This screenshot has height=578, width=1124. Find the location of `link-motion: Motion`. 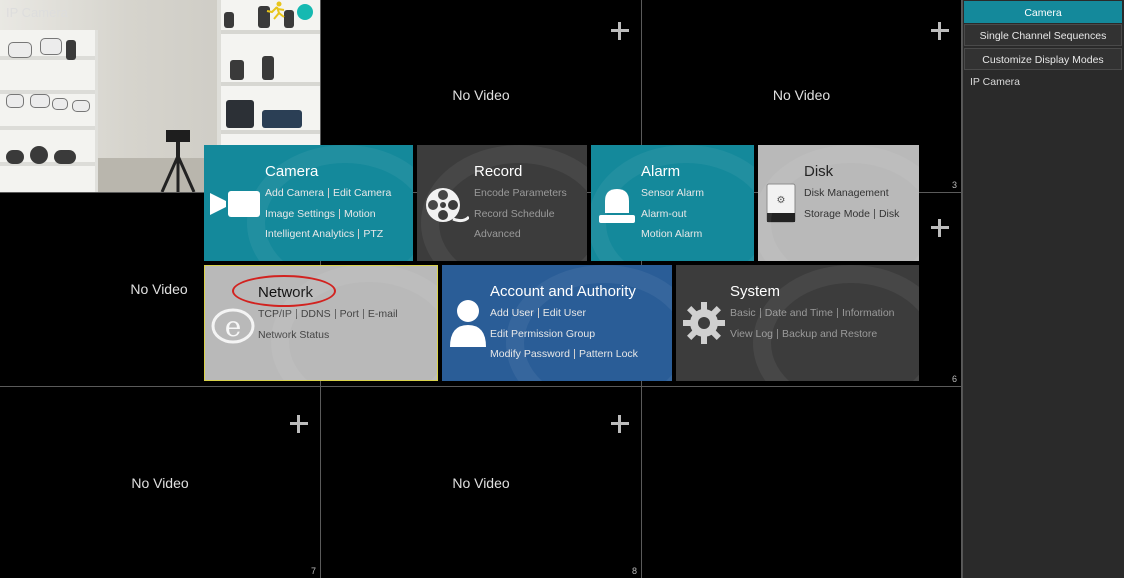

link-motion: Motion is located at coordinates (360, 214).